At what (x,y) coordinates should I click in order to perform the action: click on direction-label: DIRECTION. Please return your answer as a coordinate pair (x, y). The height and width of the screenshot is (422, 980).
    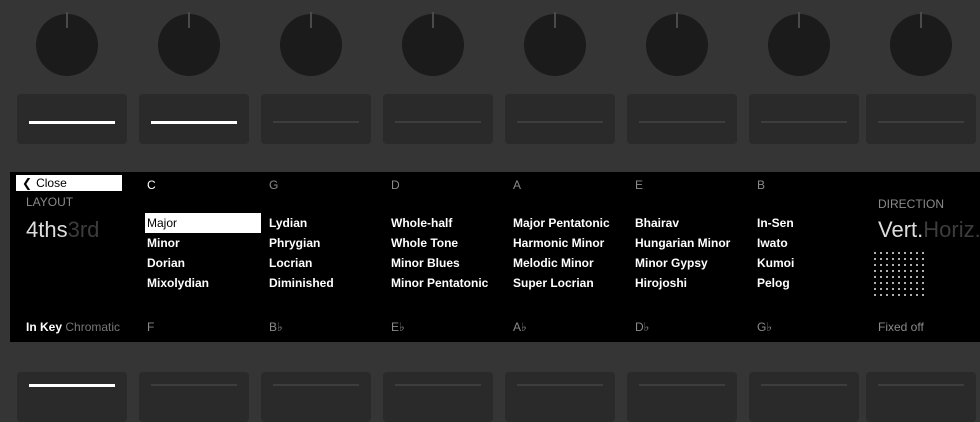
    Looking at the image, I should click on (911, 204).